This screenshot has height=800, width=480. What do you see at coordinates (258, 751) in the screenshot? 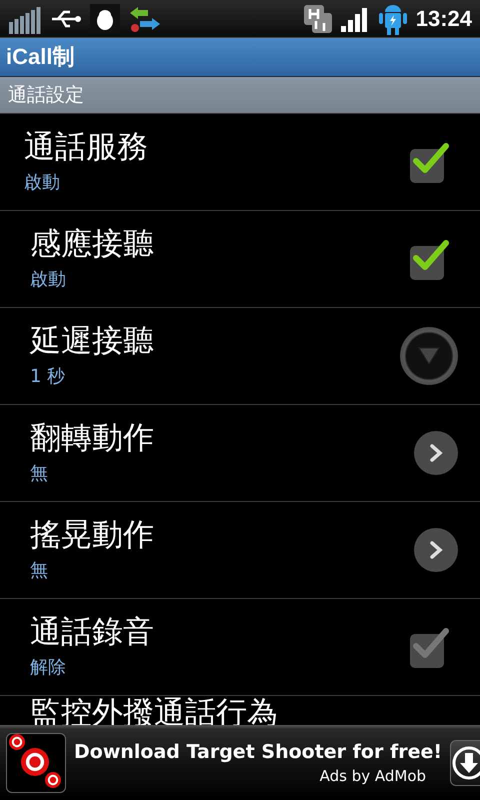
I see `ad-headline: Download Target Shooter for free!` at bounding box center [258, 751].